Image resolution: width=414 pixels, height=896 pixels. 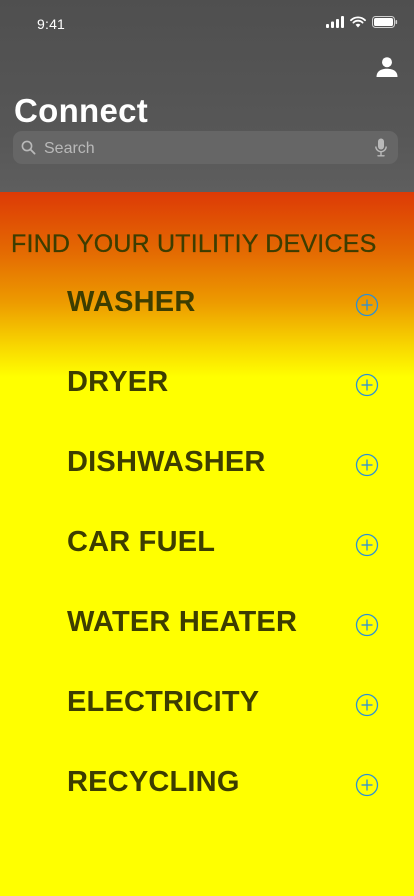 What do you see at coordinates (367, 785) in the screenshot?
I see `add-recycling-button` at bounding box center [367, 785].